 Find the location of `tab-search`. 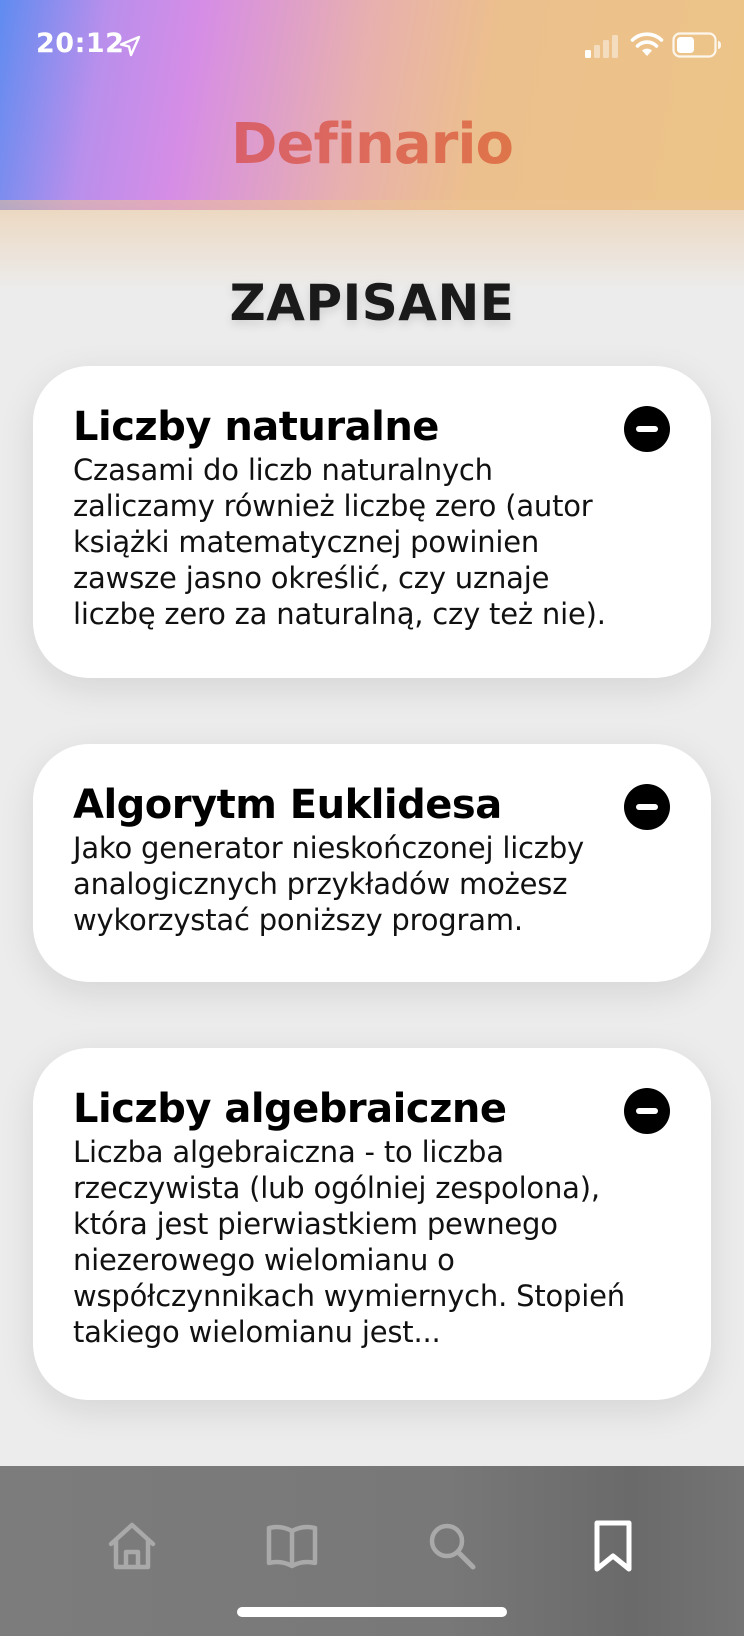

tab-search is located at coordinates (452, 1546).